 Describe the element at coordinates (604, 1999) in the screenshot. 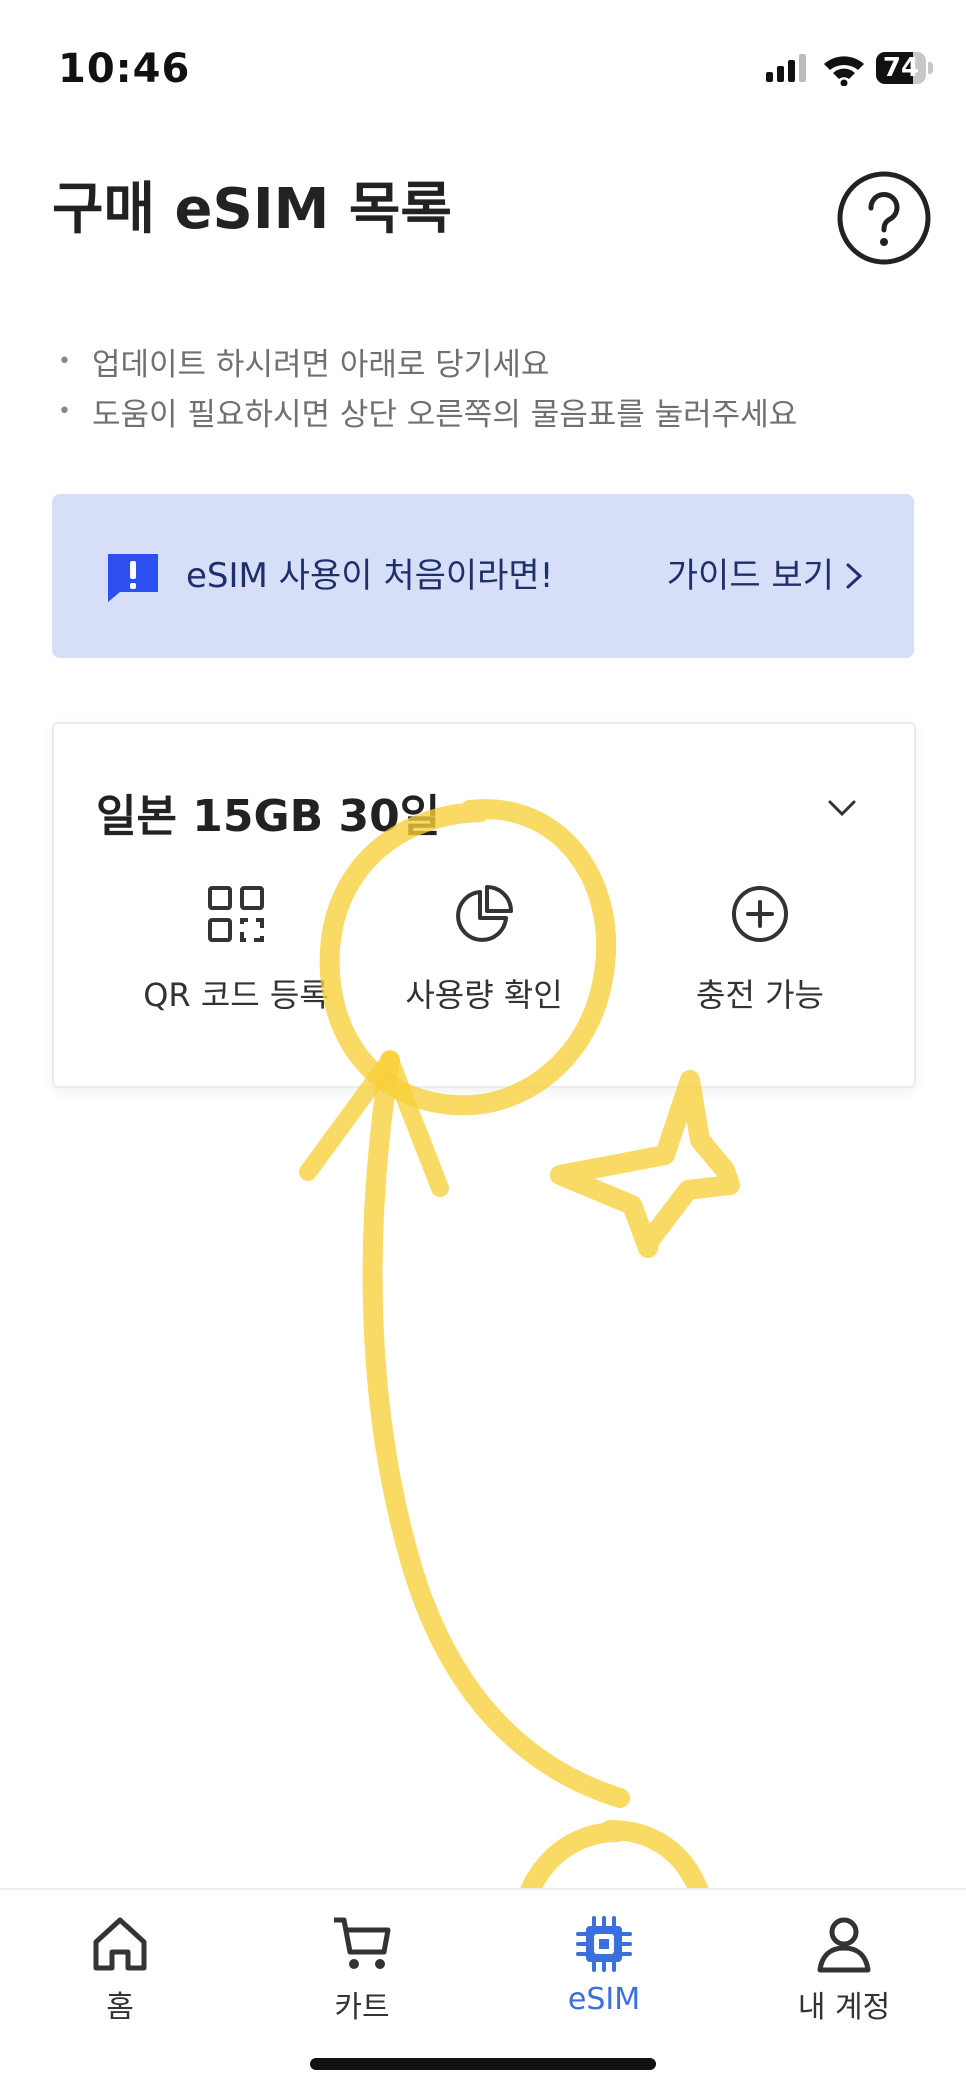

I see `tab-label: eSIM` at that location.